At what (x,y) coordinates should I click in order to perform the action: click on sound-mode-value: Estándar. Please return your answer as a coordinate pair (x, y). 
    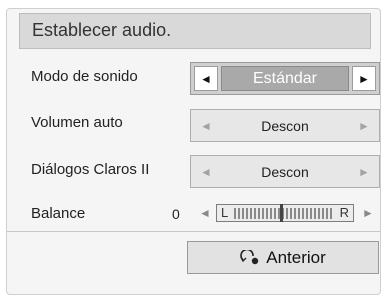
    Looking at the image, I should click on (285, 78).